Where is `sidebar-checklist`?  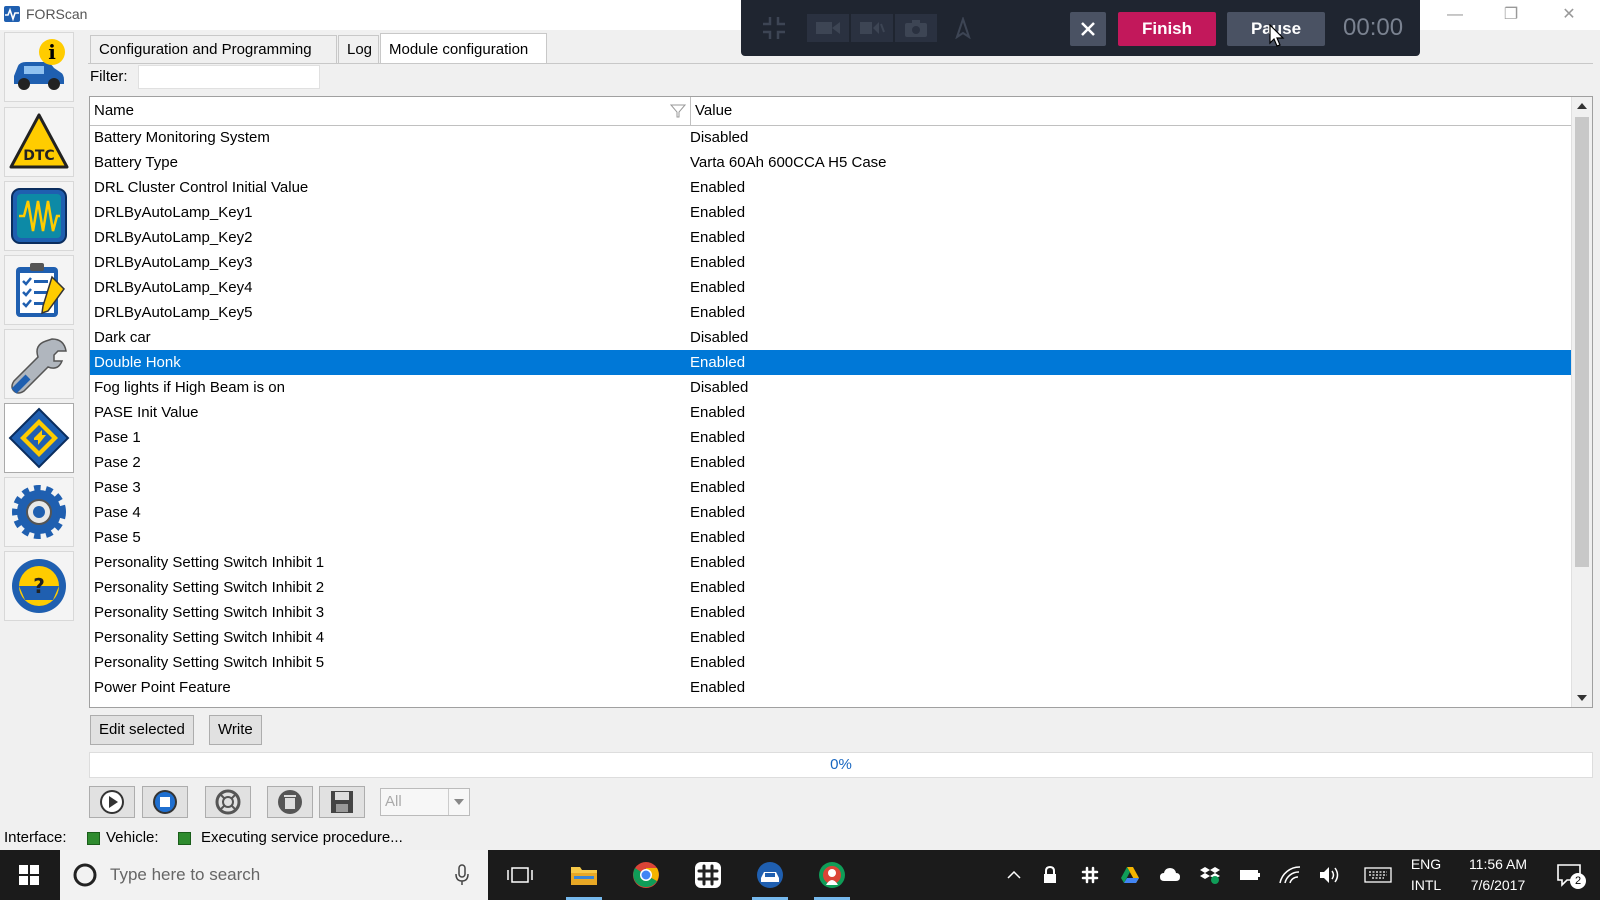 sidebar-checklist is located at coordinates (39, 290).